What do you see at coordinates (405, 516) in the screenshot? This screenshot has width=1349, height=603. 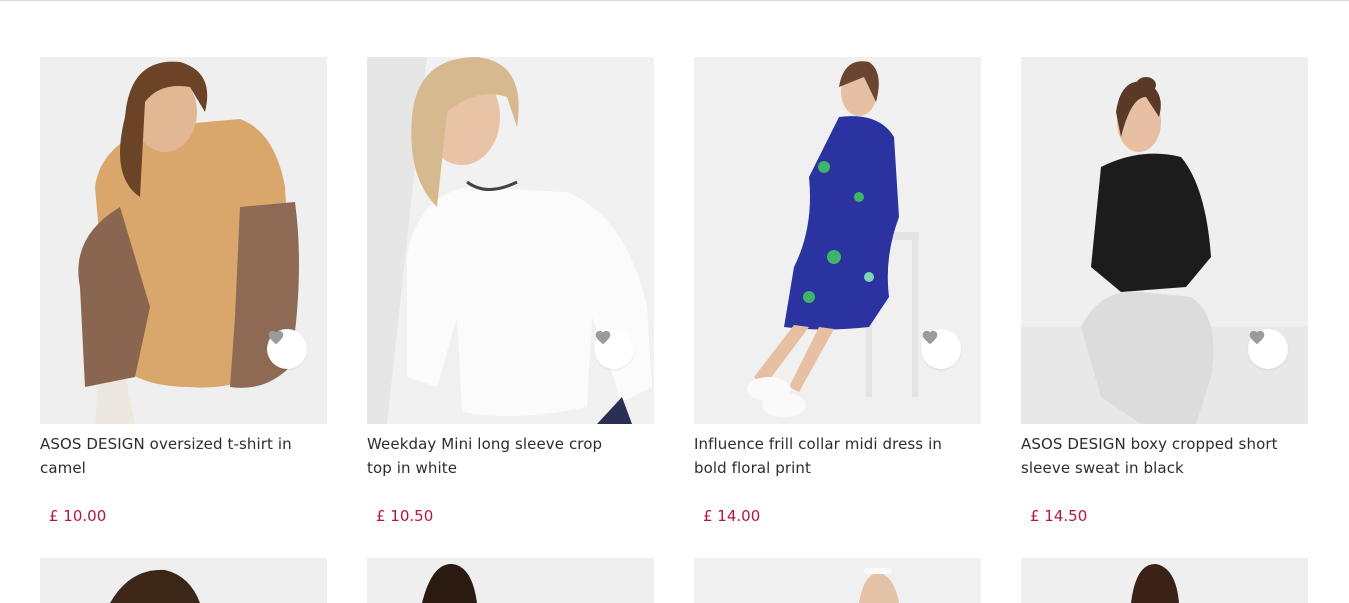 I see `product-price: £ 10.50` at bounding box center [405, 516].